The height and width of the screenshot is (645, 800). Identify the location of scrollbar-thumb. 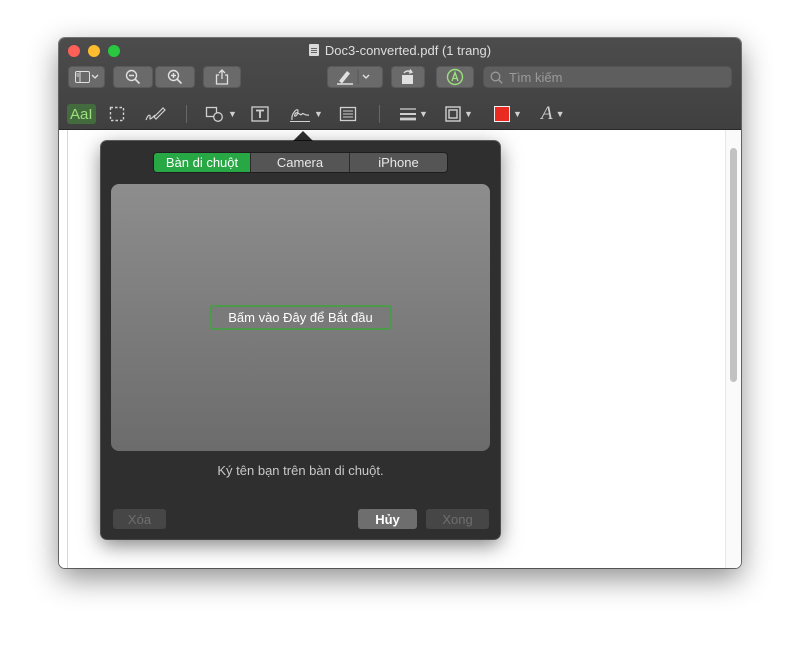
(733, 265).